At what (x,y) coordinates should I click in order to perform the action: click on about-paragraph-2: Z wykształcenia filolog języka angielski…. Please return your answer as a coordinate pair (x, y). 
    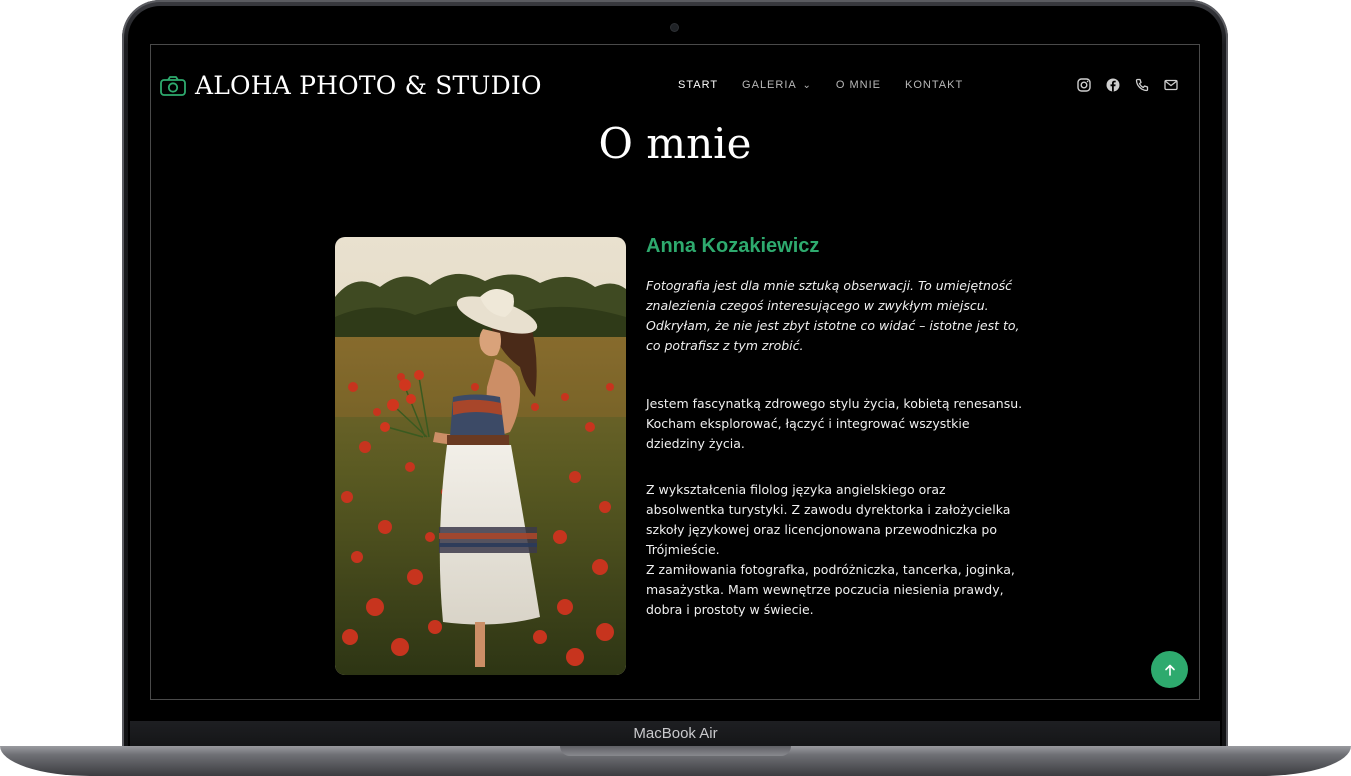
    Looking at the image, I should click on (828, 519).